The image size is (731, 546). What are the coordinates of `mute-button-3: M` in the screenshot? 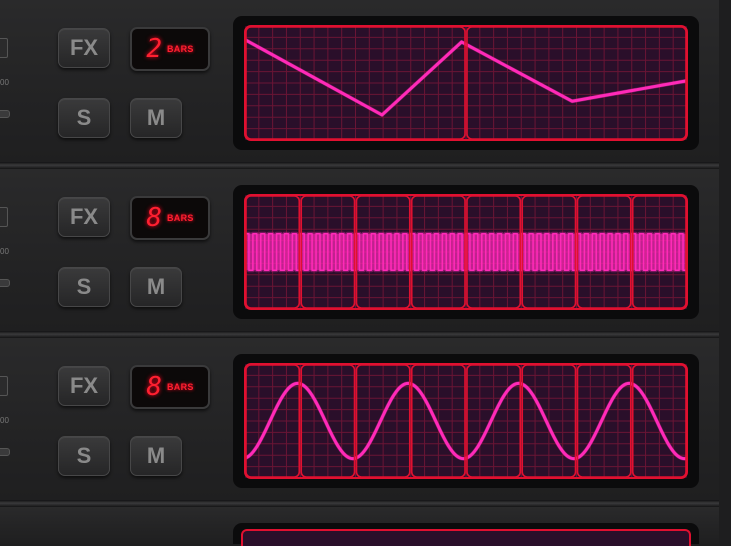 It's located at (156, 456).